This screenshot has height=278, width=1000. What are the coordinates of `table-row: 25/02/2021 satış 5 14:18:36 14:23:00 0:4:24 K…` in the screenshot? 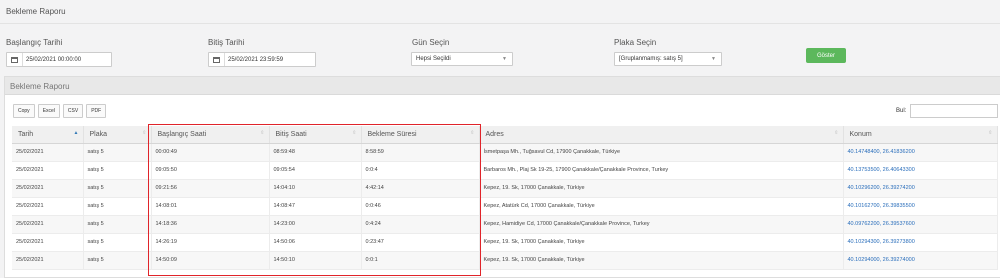 It's located at (505, 224).